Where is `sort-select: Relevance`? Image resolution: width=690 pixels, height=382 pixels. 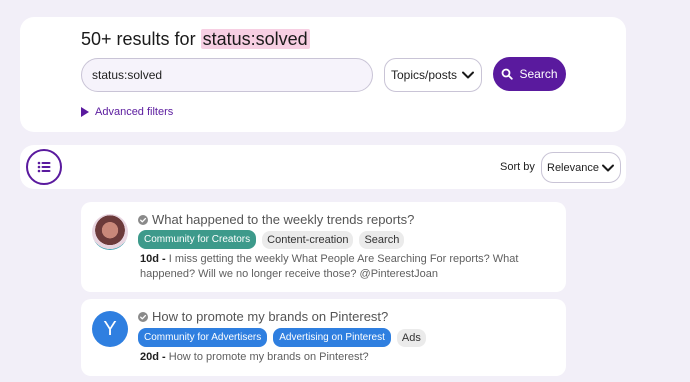 sort-select: Relevance is located at coordinates (581, 167).